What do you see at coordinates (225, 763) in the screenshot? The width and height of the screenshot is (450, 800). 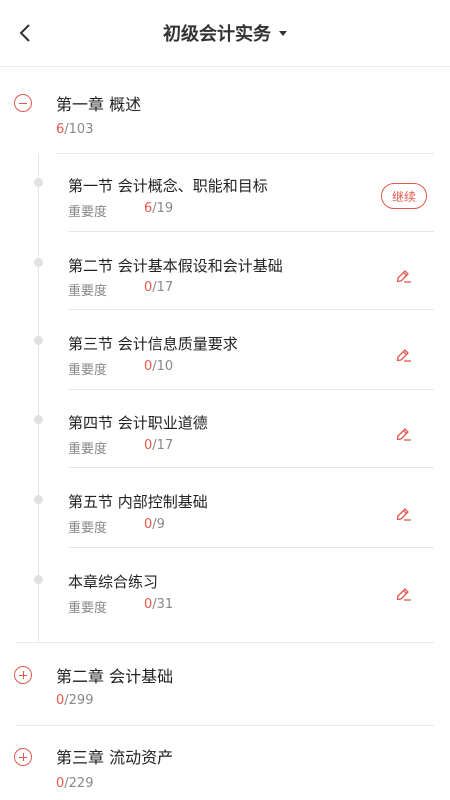 I see `chapter-3: 第三章 流动资产 0/229` at bounding box center [225, 763].